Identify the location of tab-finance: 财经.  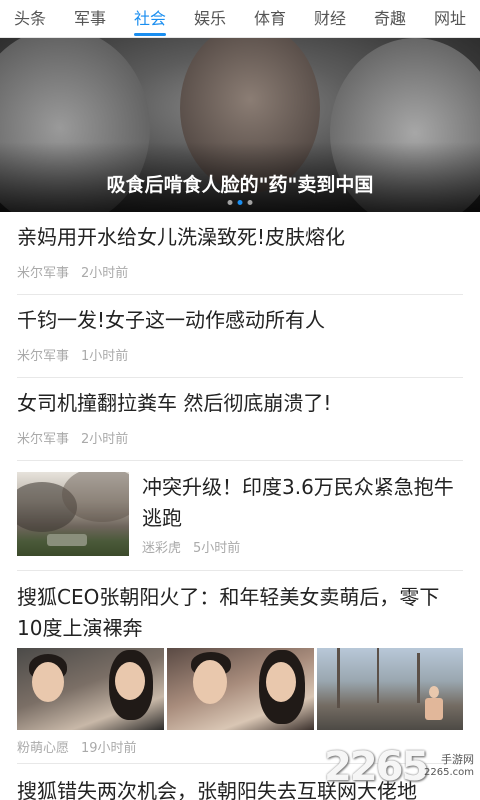
(330, 19).